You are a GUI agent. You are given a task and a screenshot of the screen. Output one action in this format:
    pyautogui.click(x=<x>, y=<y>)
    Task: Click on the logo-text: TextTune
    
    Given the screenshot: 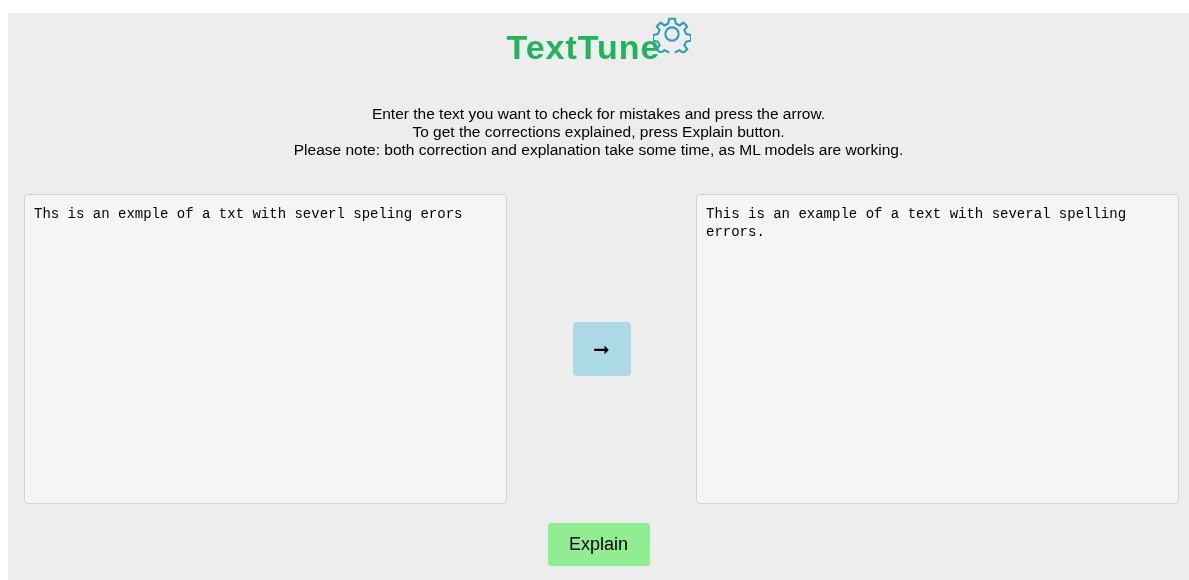 What is the action you would take?
    pyautogui.click(x=583, y=47)
    